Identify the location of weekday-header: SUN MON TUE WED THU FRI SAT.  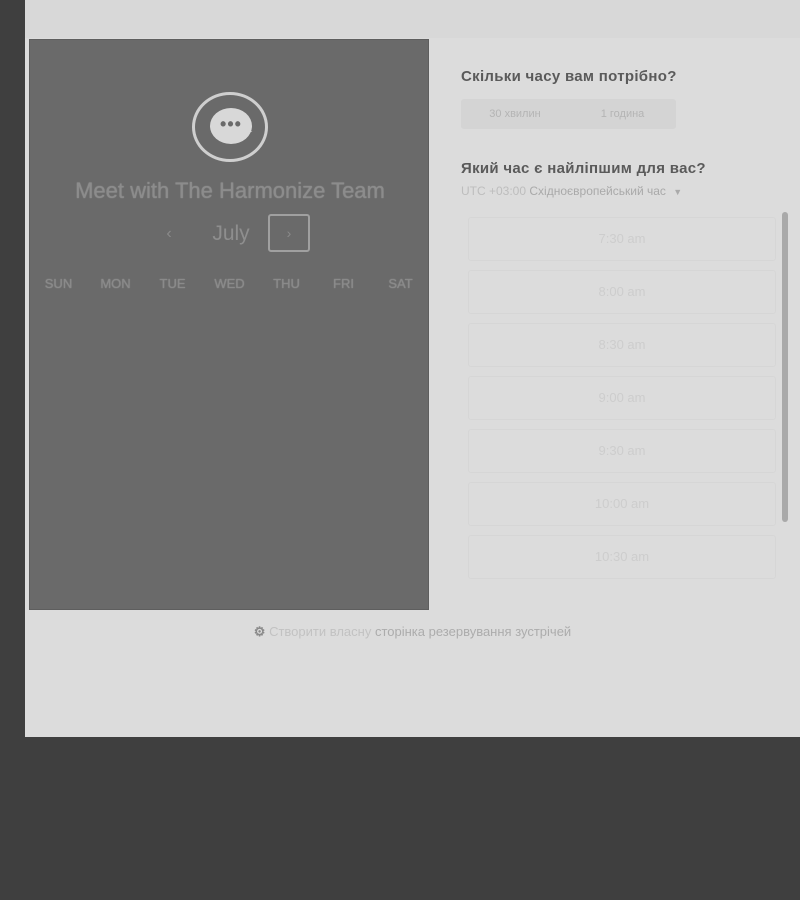
(230, 286).